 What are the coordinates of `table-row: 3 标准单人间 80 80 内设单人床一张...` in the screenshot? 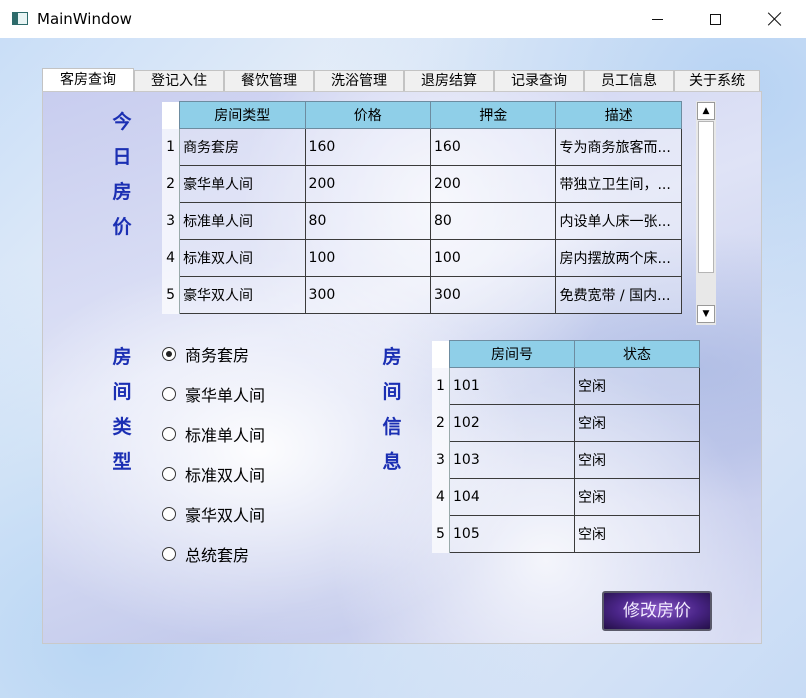 It's located at (422, 221).